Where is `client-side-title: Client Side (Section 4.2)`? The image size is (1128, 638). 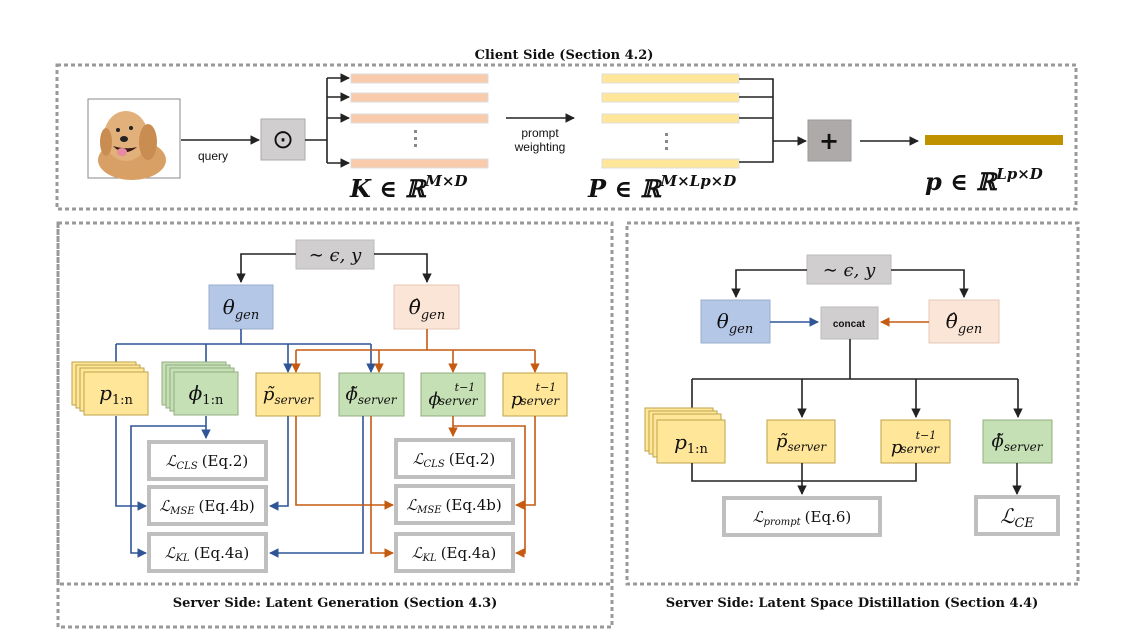 client-side-title: Client Side (Section 4.2) is located at coordinates (564, 55).